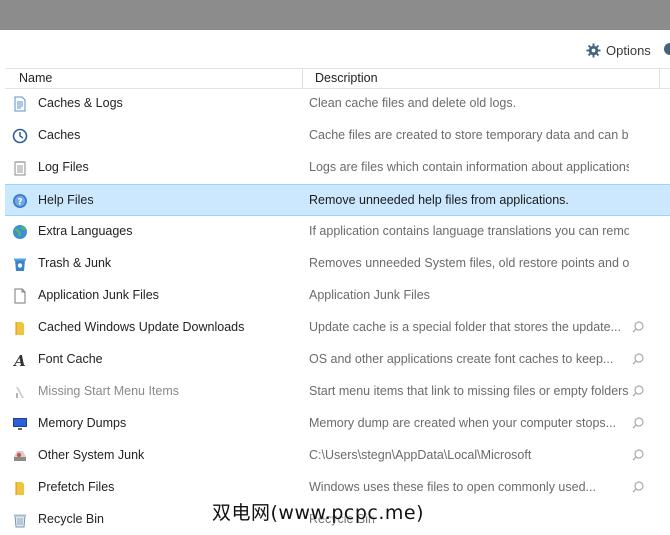  What do you see at coordinates (335, 49) in the screenshot?
I see `toolbar: Options` at bounding box center [335, 49].